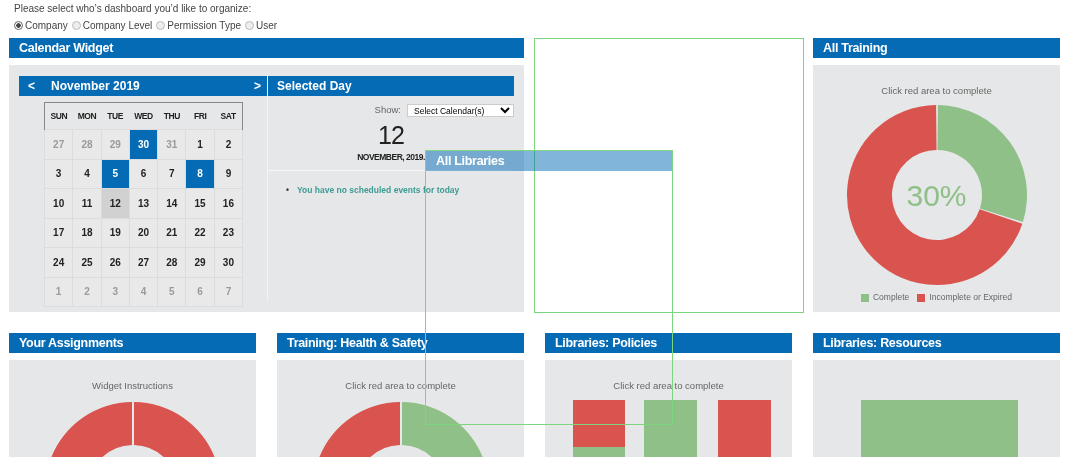 Image resolution: width=1076 pixels, height=457 pixels. I want to click on instruction-text: Please select who’s dashboard you’d like to organize:, so click(133, 8).